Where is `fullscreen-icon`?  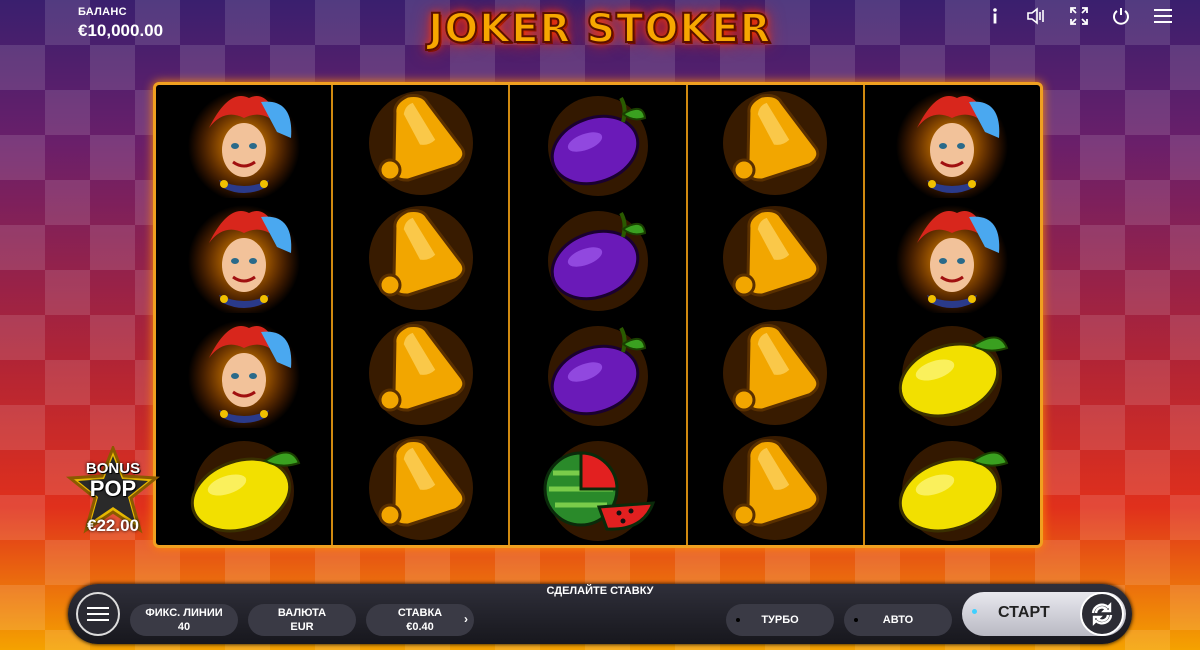 fullscreen-icon is located at coordinates (1079, 16).